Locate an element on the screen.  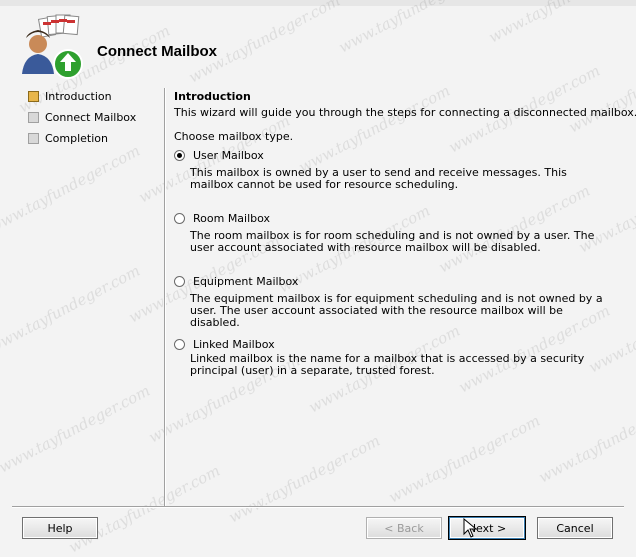
option-label: Room Mailbox is located at coordinates (231, 218).